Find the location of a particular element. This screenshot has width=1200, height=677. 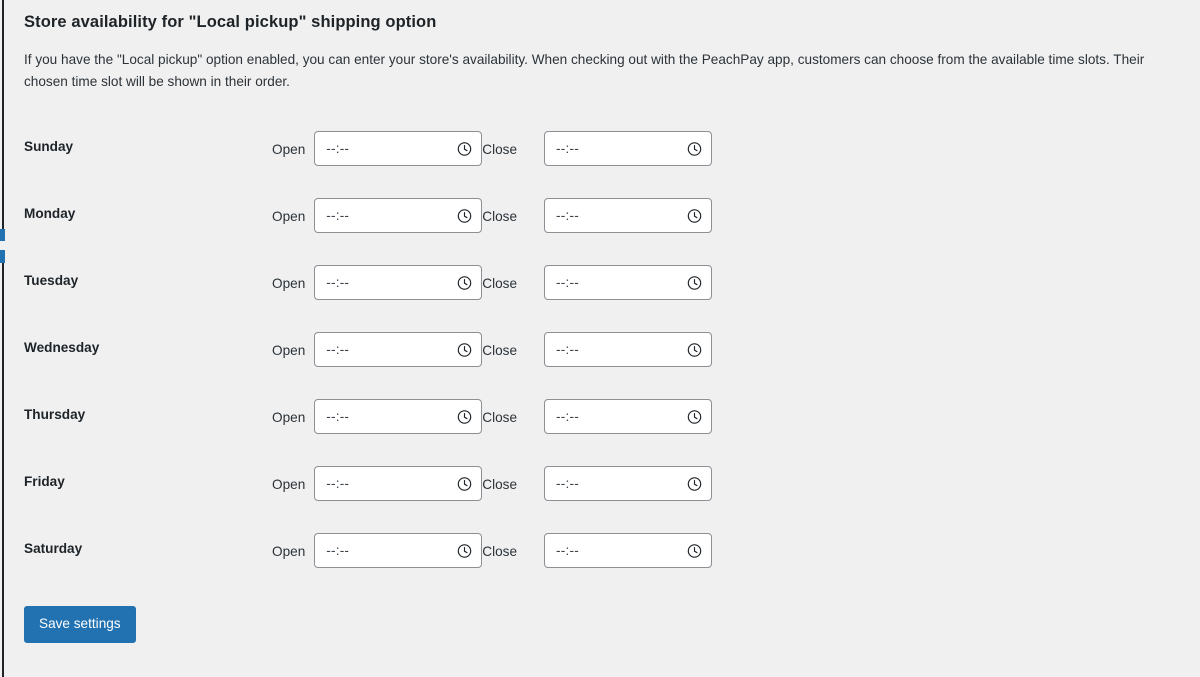

table-row-tuesday: Tuesday Open --:-- Close --:-- is located at coordinates (368, 282).